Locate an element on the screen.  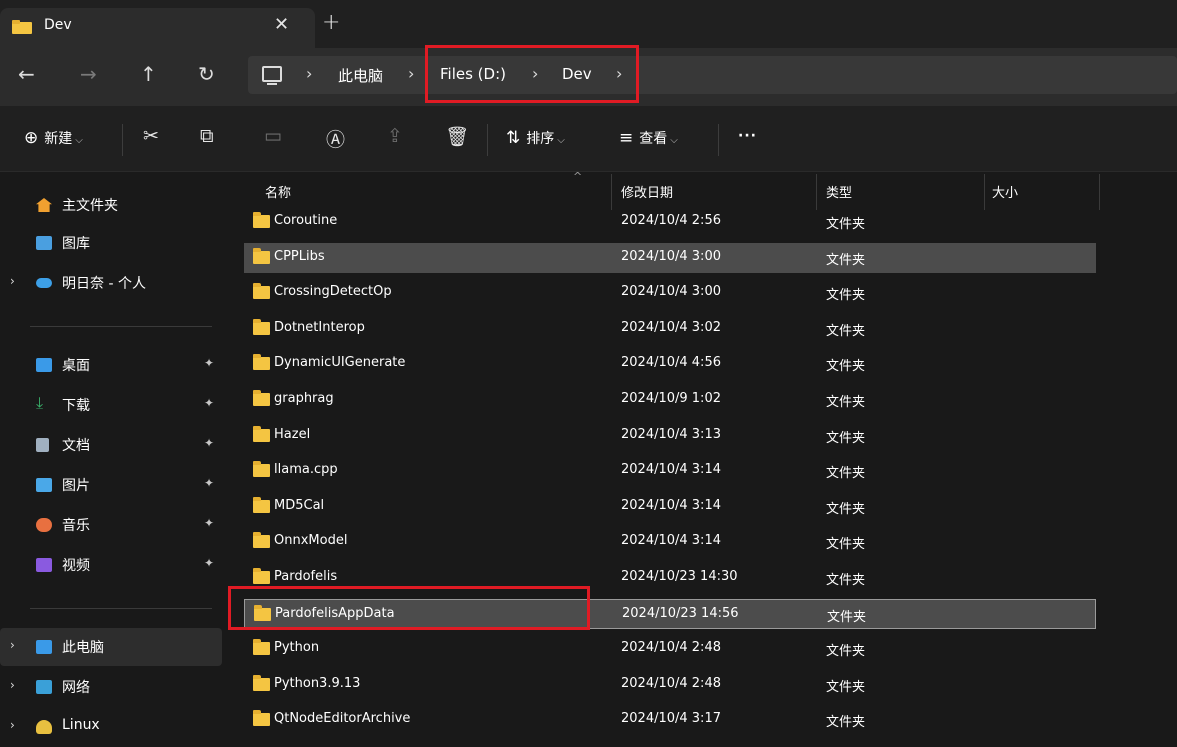
new-button: ⊕ 新建 ⌵ is located at coordinates (53, 138).